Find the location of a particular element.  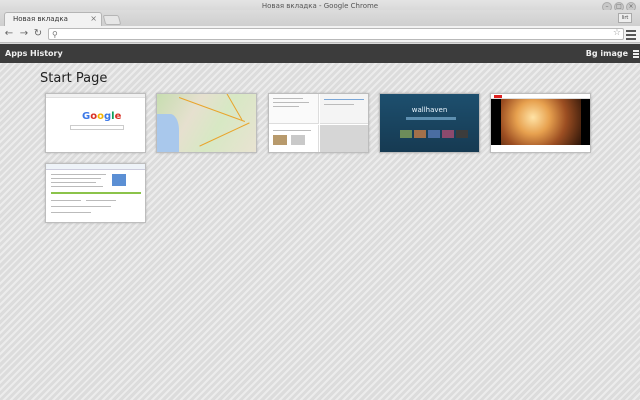

forward-button: → is located at coordinates (24, 34).